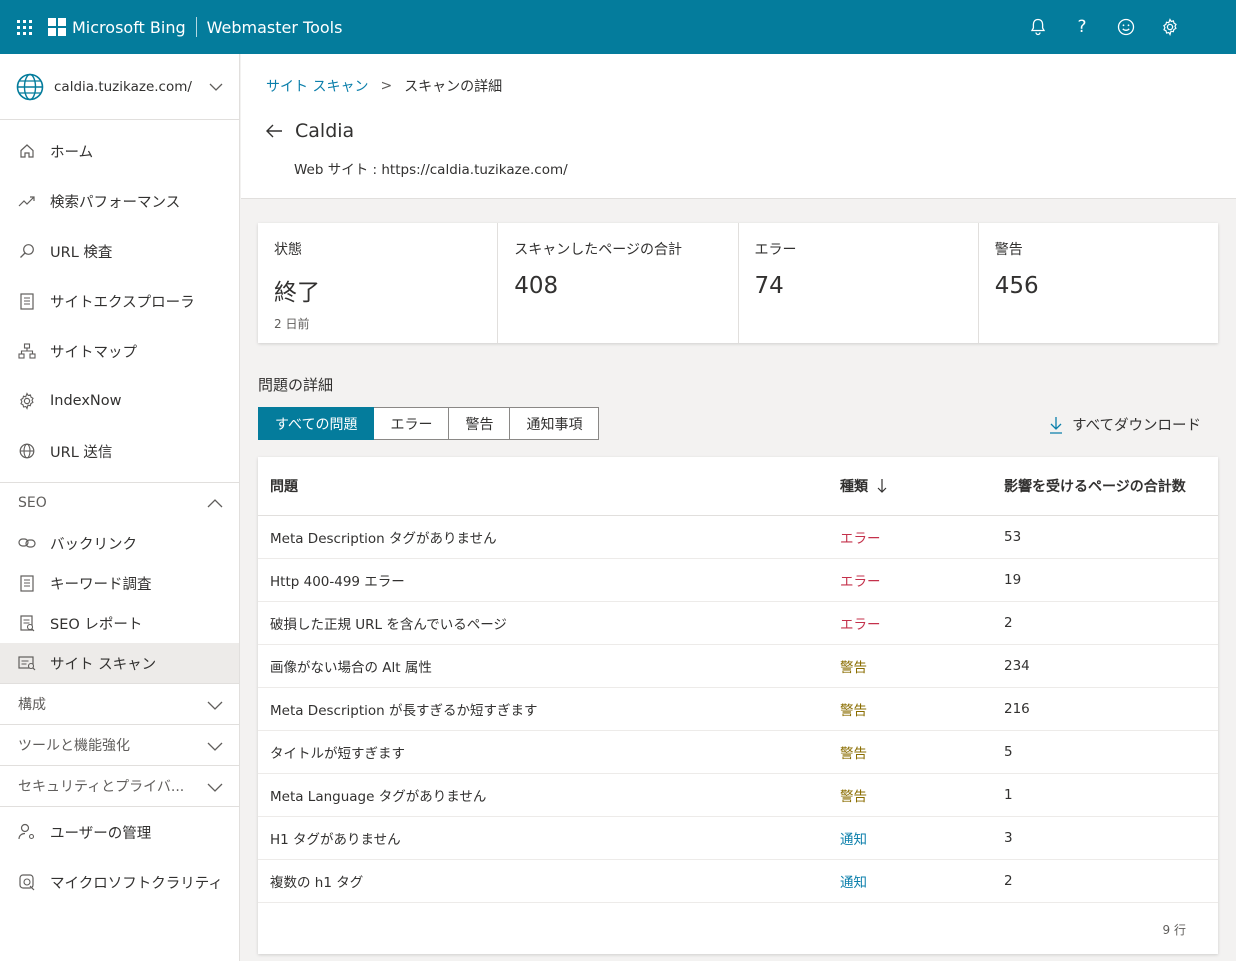 The width and height of the screenshot is (1236, 961). I want to click on row-count: 9 行, so click(1174, 930).